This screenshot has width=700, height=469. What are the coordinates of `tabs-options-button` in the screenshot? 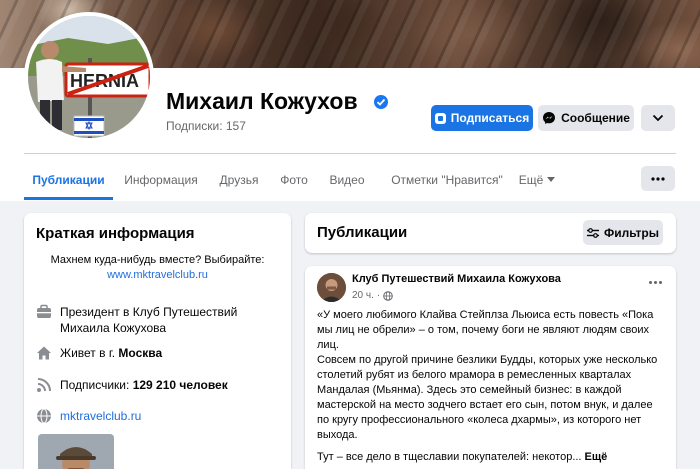 It's located at (658, 178).